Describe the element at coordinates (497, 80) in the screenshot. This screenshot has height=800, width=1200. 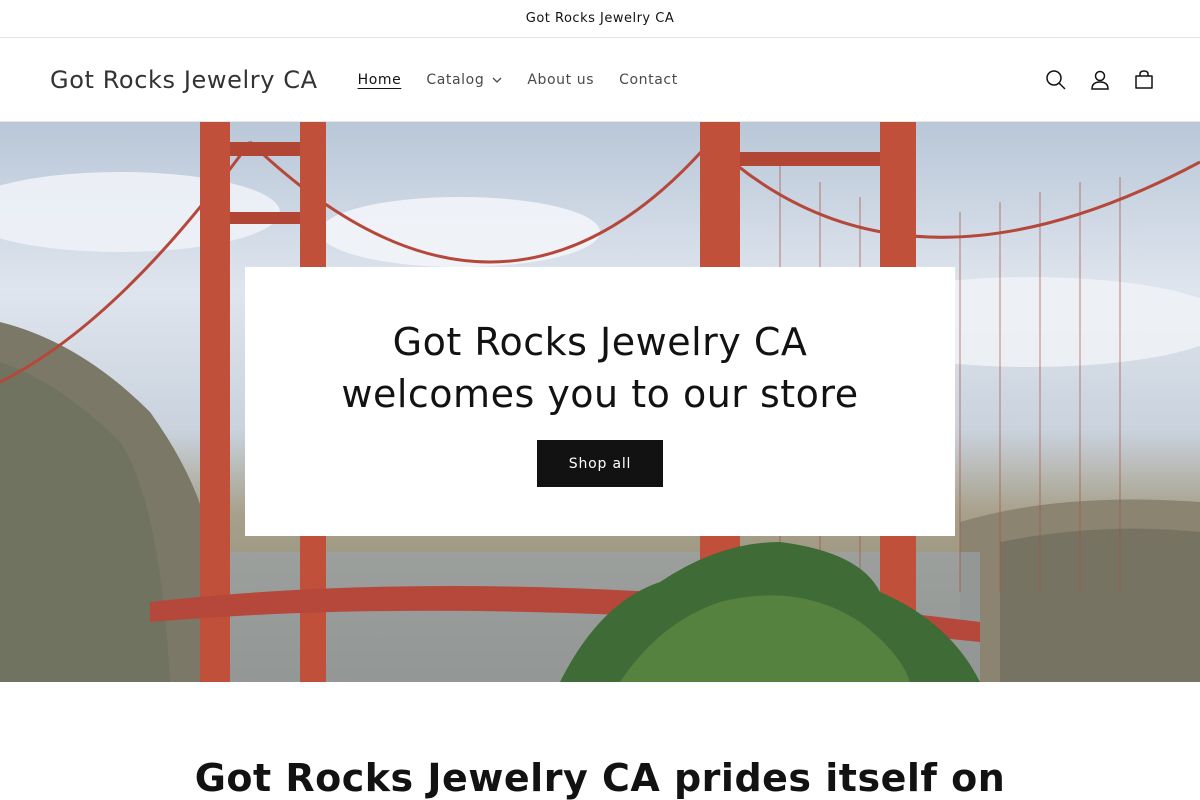
I see `chevron-down-icon` at that location.